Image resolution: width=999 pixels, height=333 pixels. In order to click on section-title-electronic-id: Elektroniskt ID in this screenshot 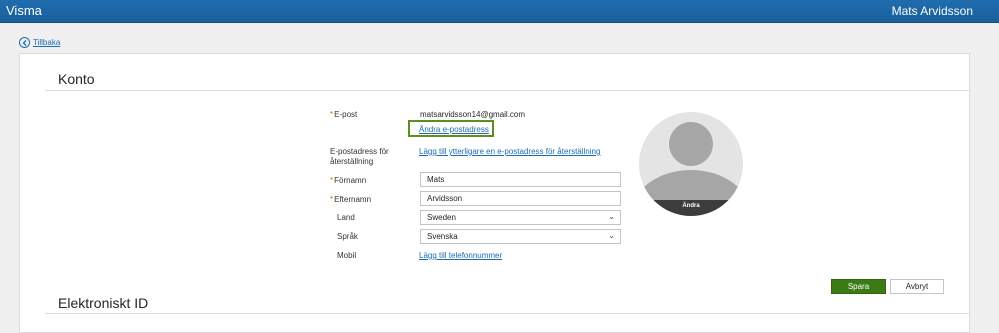, I will do `click(103, 303)`.